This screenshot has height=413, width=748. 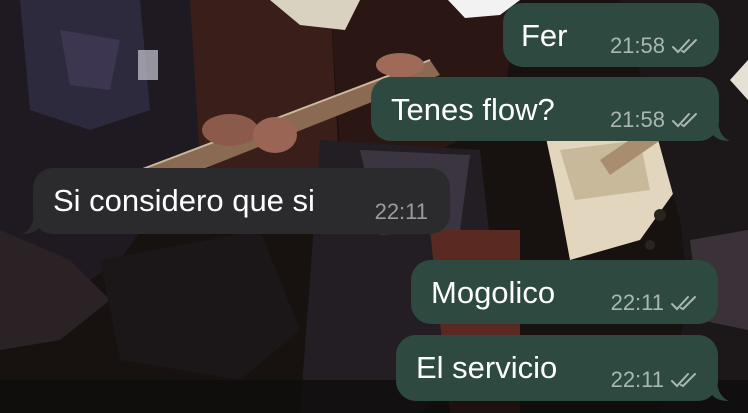 I want to click on message-bubble-outgoing: Tenes flow? 21:58, so click(x=545, y=109).